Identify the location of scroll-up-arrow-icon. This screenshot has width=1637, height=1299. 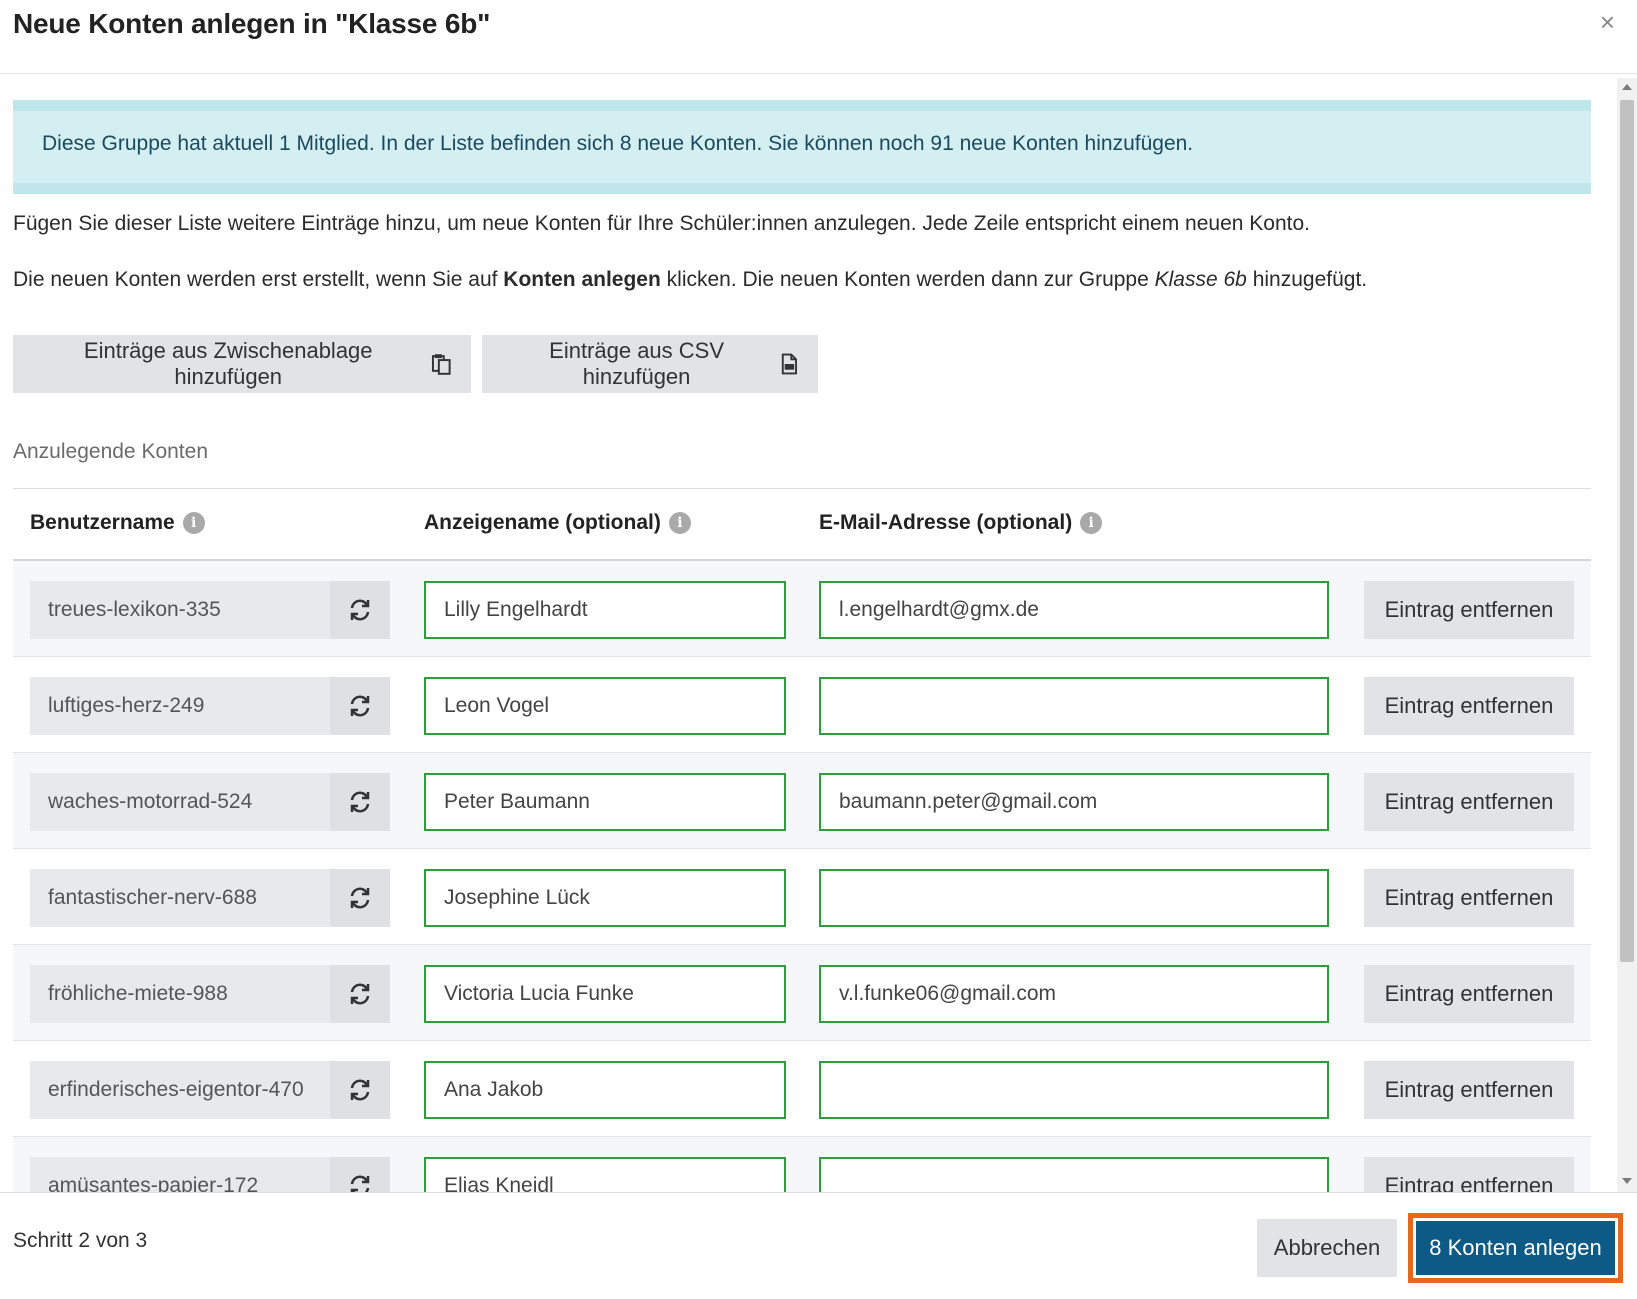
(1627, 87).